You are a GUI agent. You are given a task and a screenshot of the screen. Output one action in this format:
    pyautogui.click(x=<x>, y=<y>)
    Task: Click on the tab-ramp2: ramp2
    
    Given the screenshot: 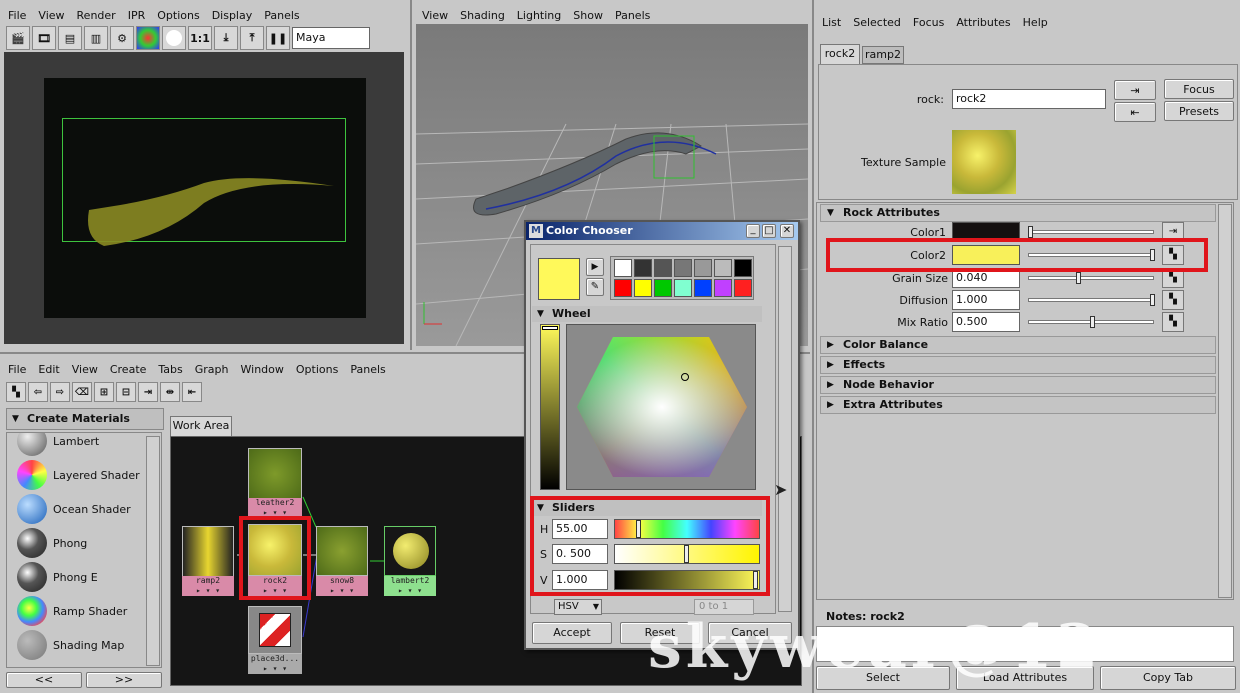 What is the action you would take?
    pyautogui.click(x=883, y=55)
    